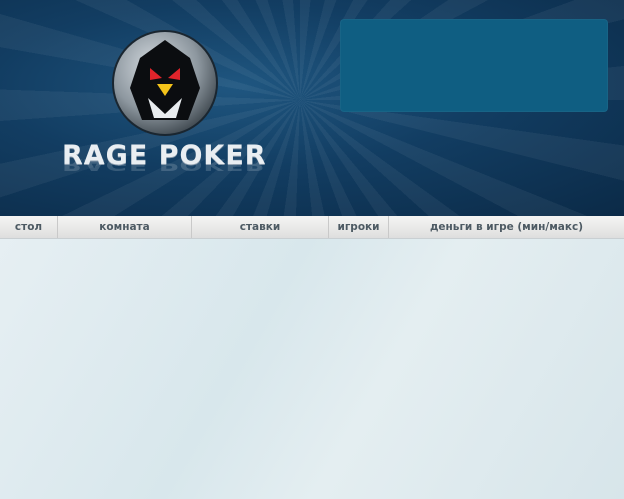 The image size is (624, 499). I want to click on column-header-money-in-play: деньги в игре (мин/макс), so click(506, 227).